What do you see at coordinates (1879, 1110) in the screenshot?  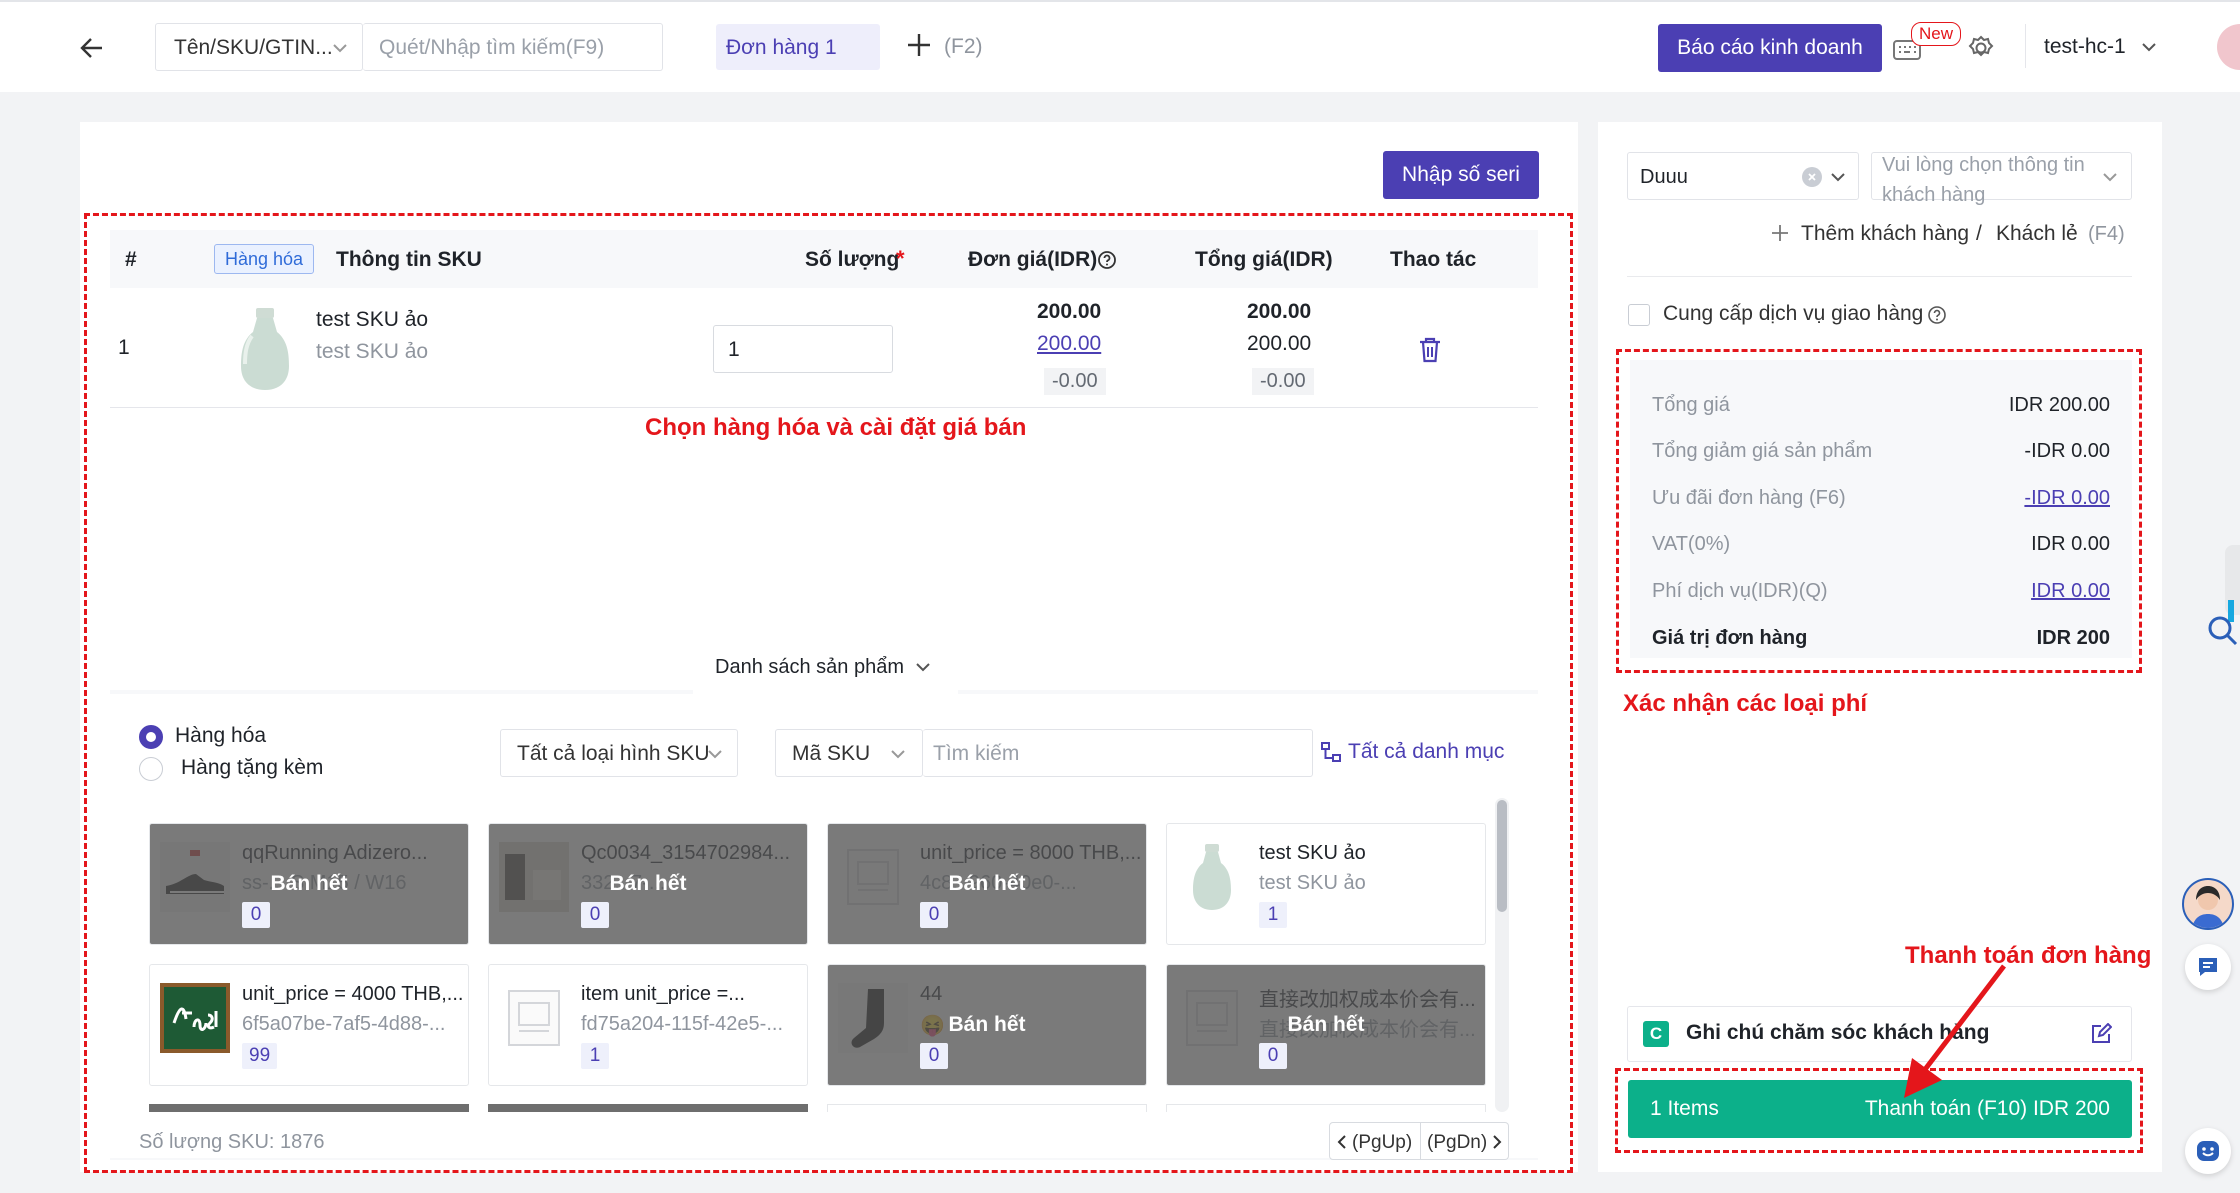 I see `annotation-box-checkout` at bounding box center [1879, 1110].